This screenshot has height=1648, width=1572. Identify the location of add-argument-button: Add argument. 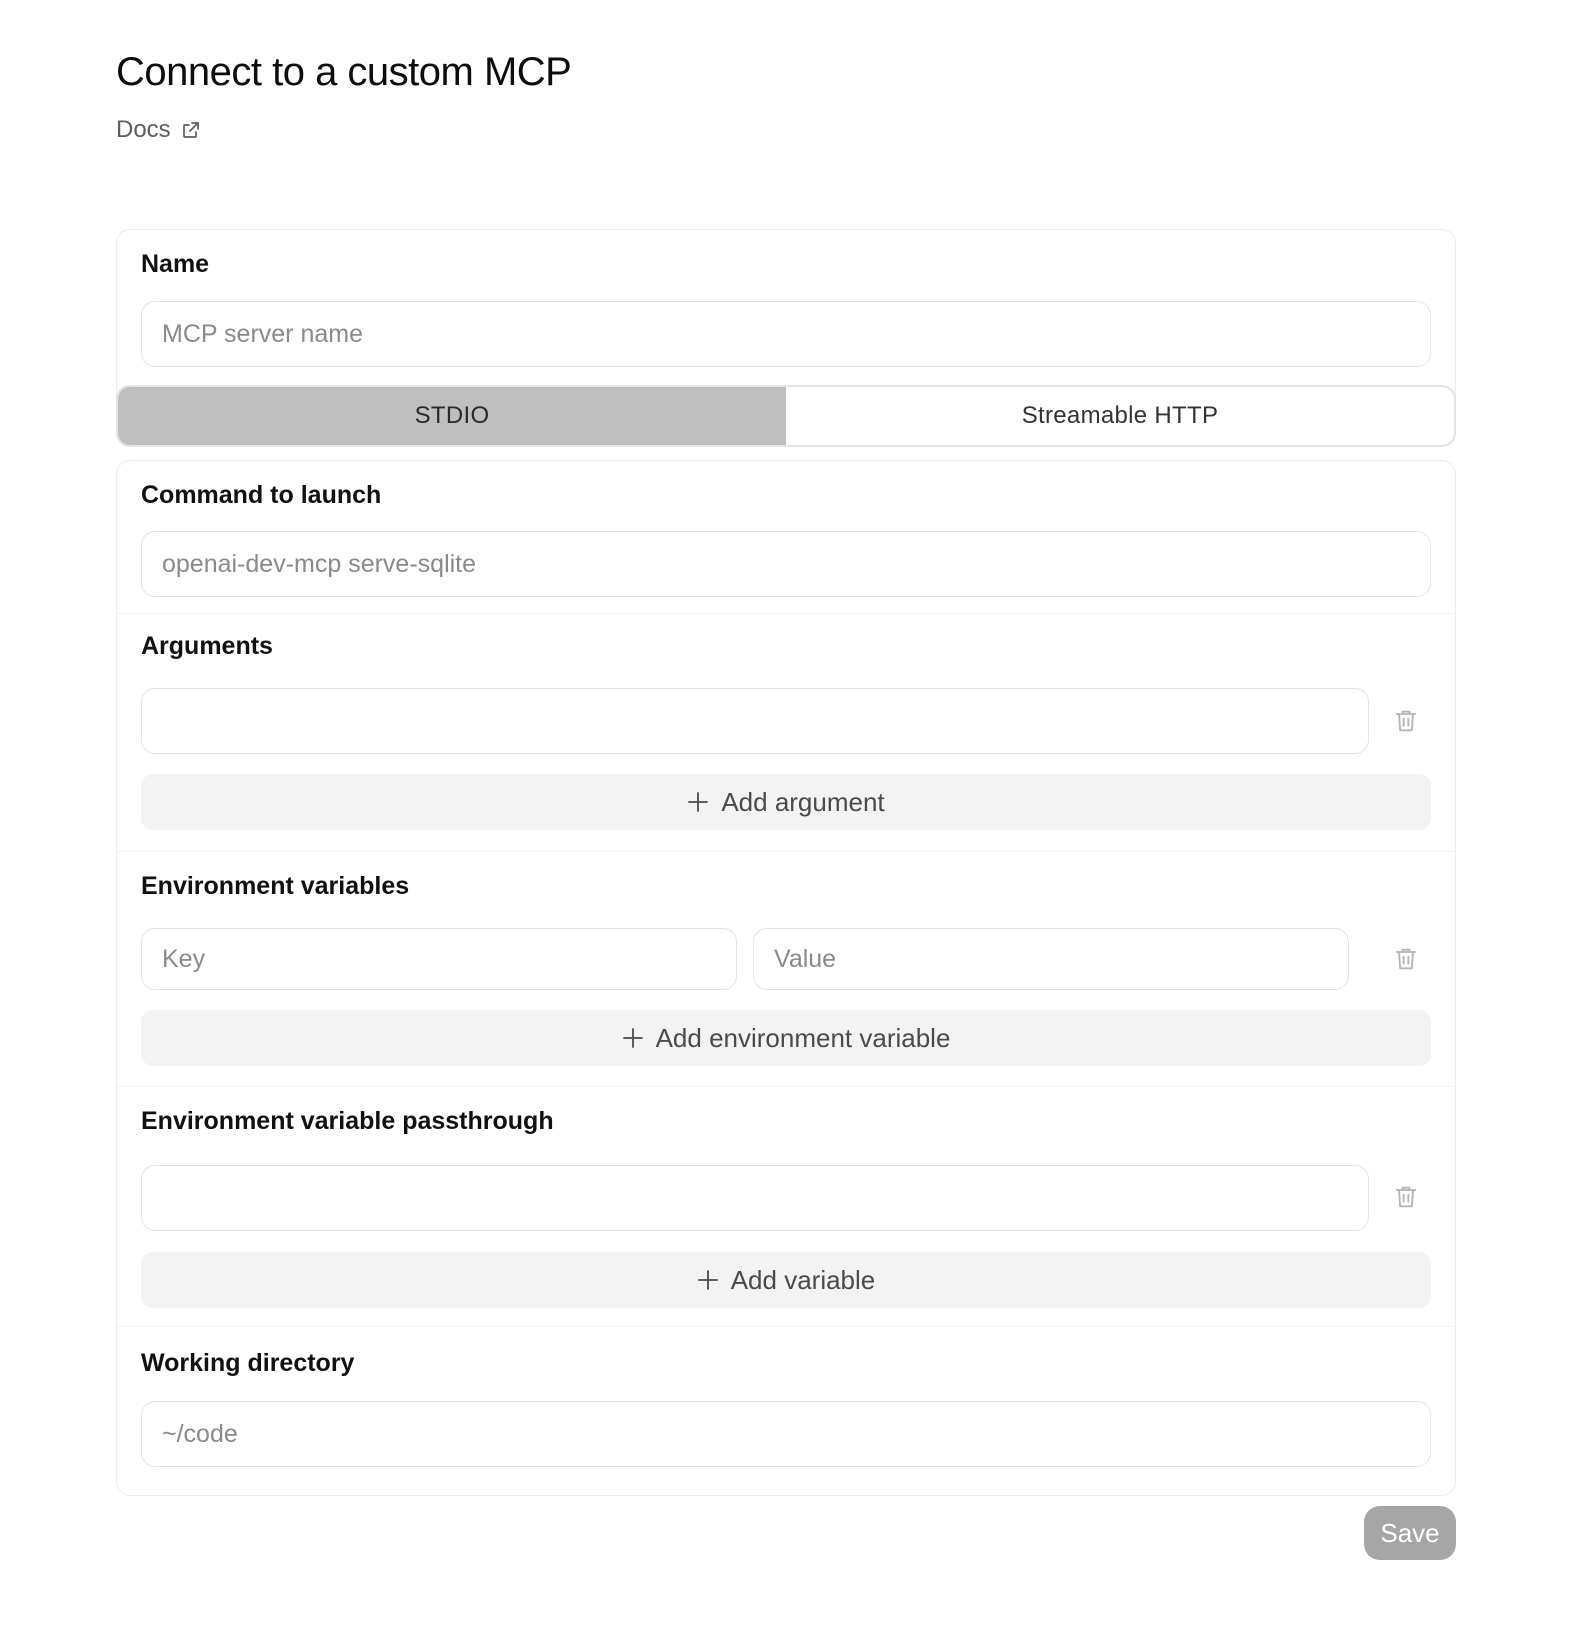
(786, 802).